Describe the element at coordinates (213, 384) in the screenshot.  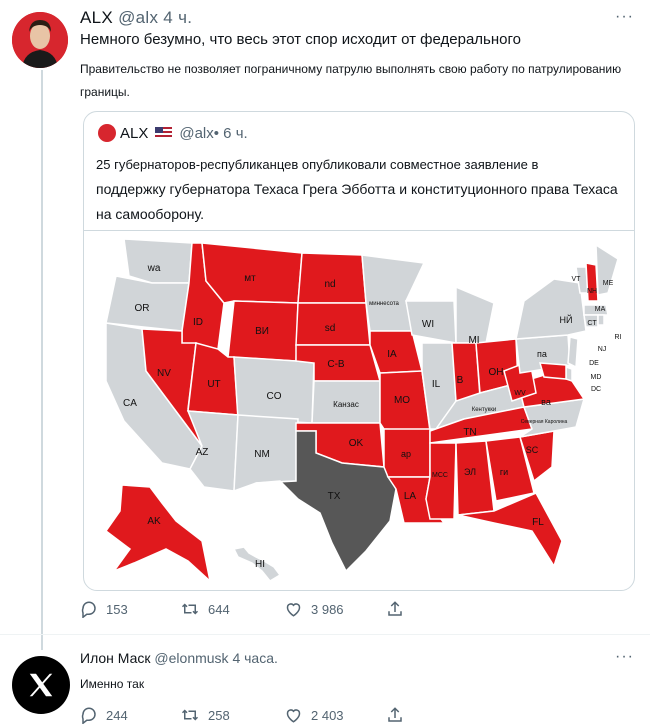
I see `map-label-ut: UT` at that location.